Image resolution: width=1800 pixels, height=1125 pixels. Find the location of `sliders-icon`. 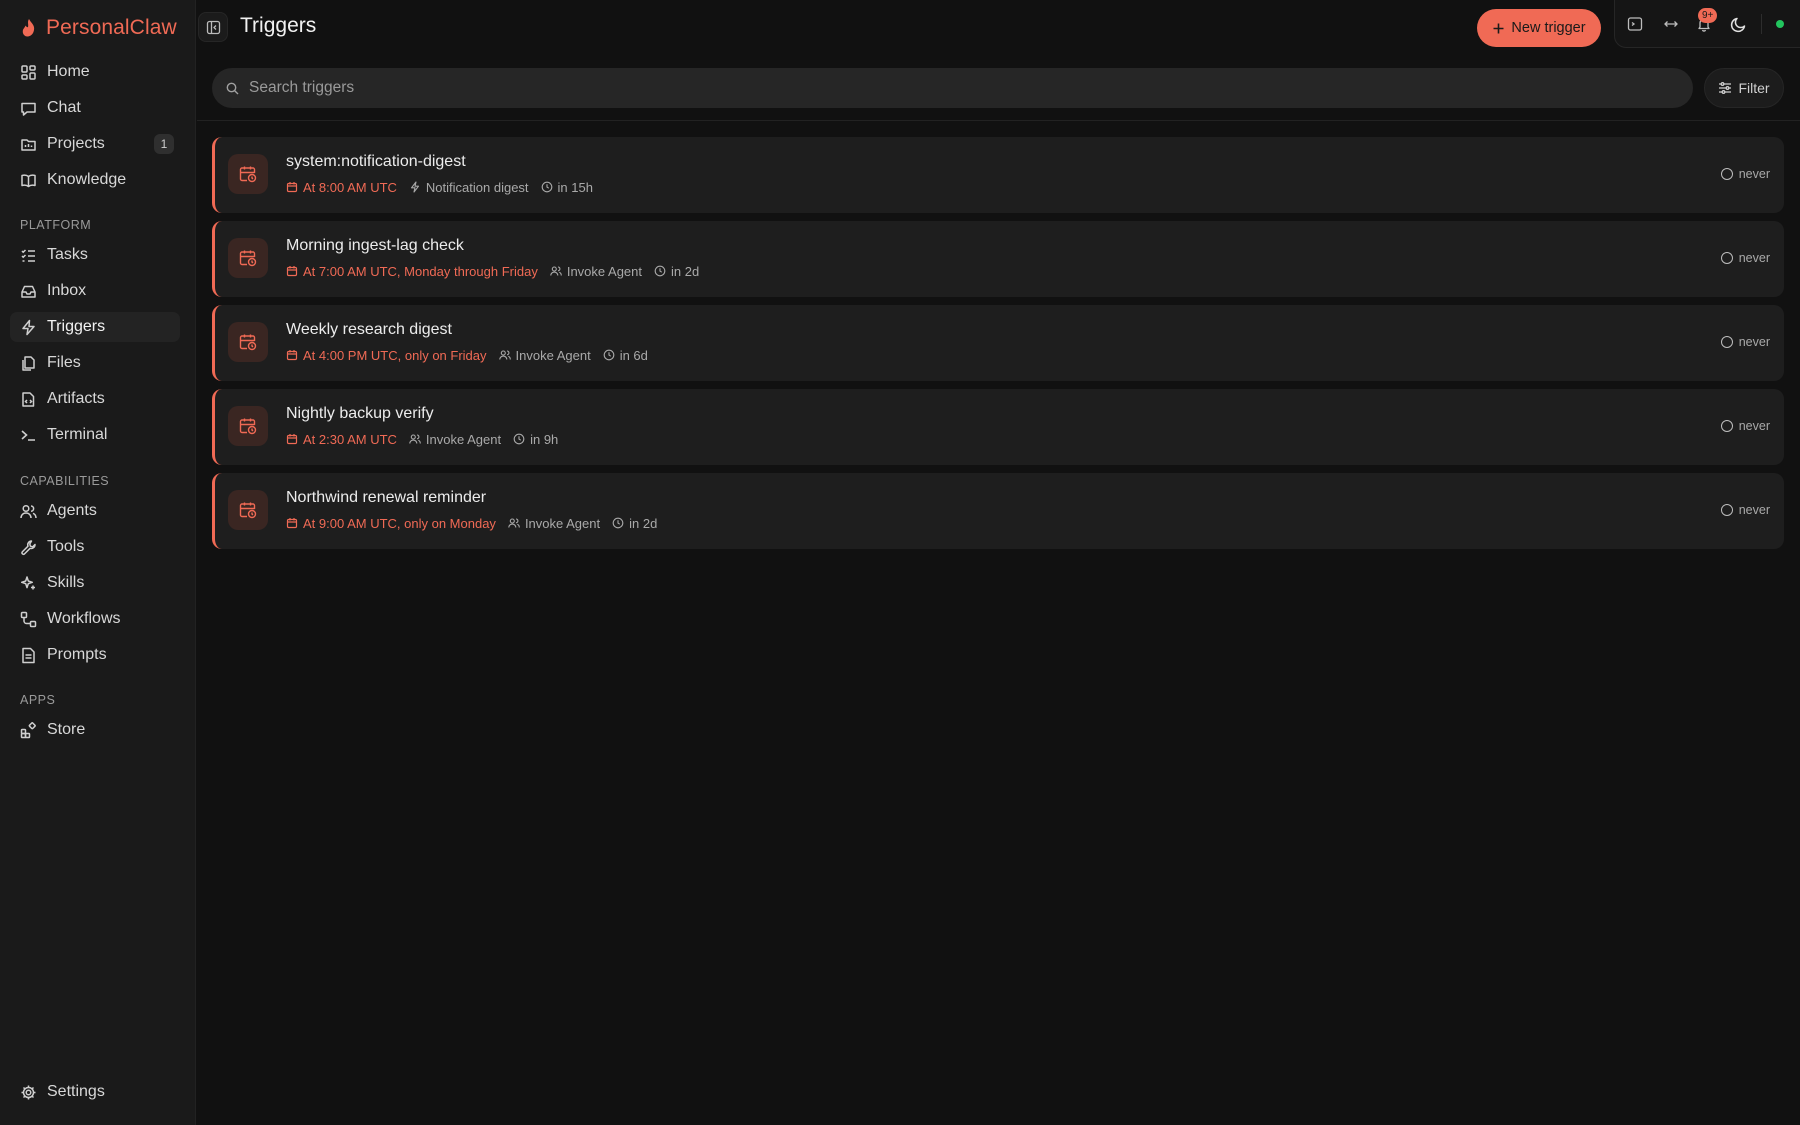

sliders-icon is located at coordinates (1725, 88).